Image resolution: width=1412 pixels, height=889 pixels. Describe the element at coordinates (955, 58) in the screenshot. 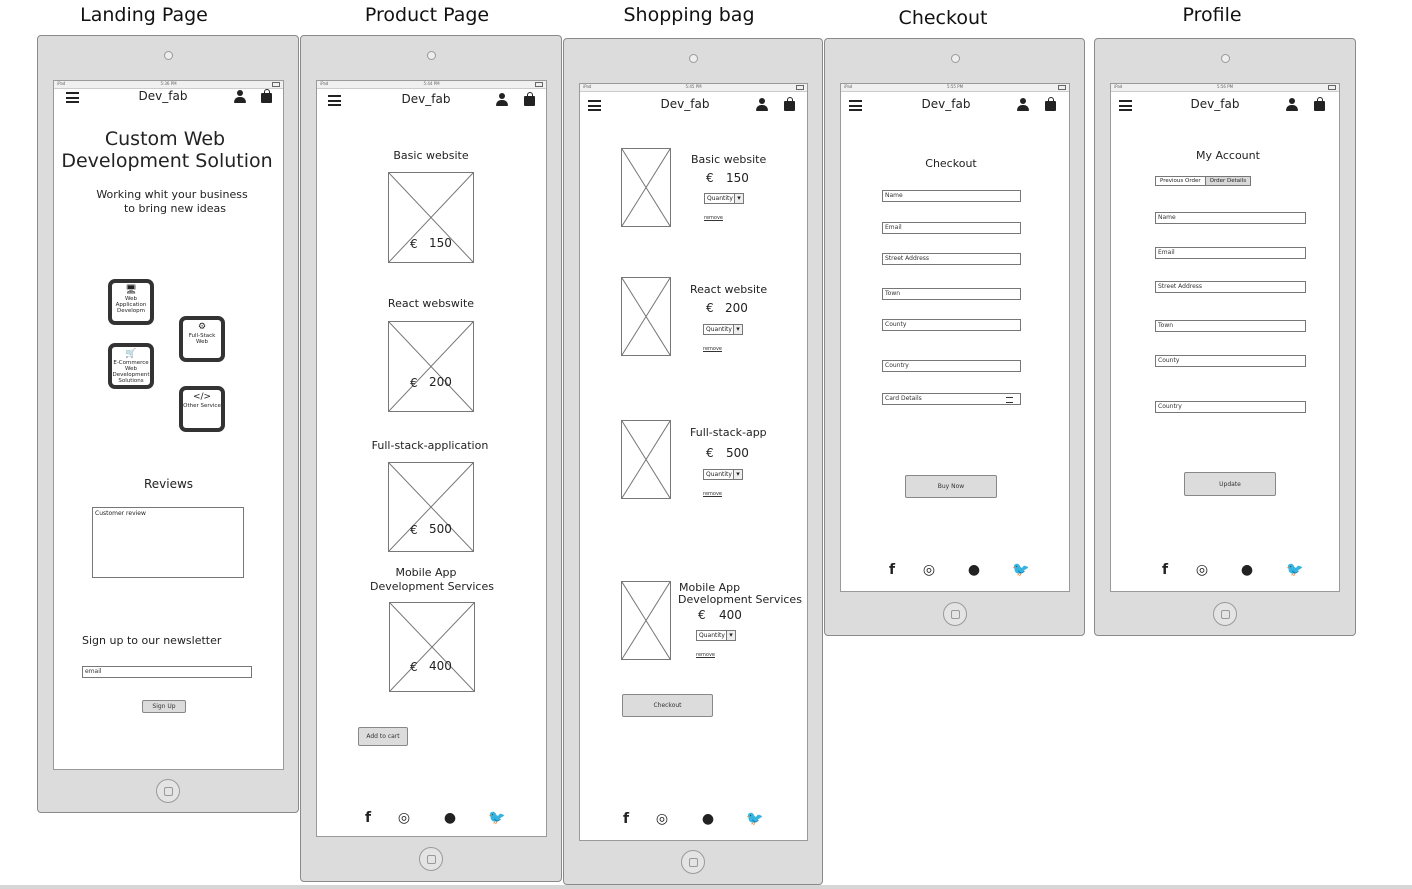

I see `camera` at that location.